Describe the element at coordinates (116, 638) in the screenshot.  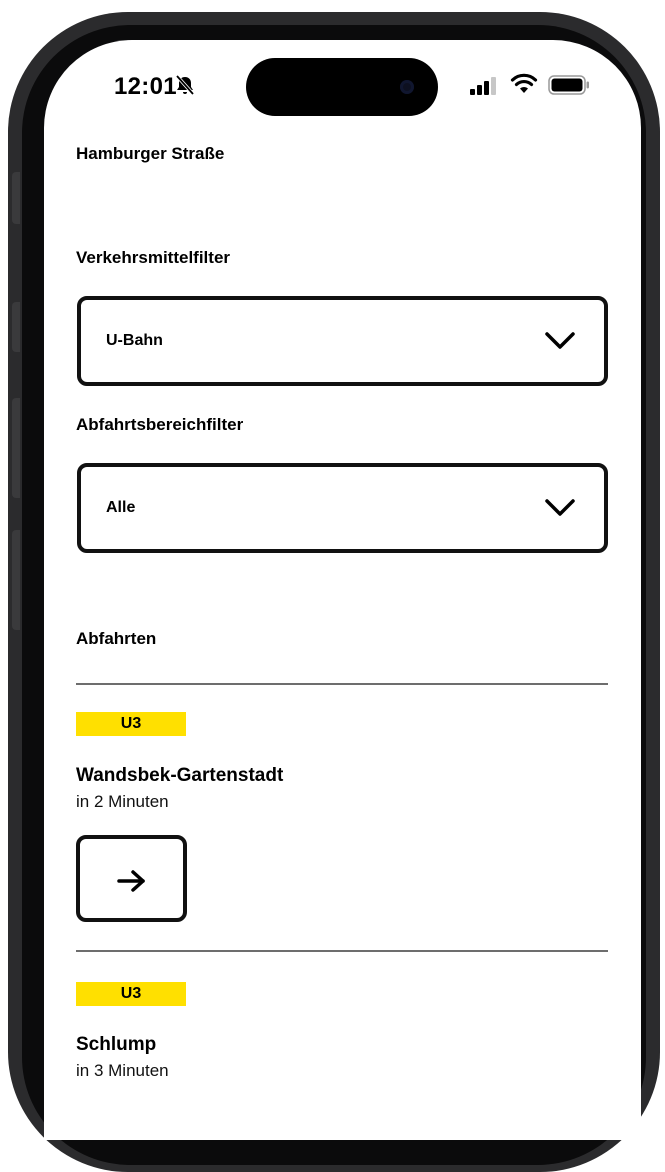
I see `departures-heading: Abfahrten` at that location.